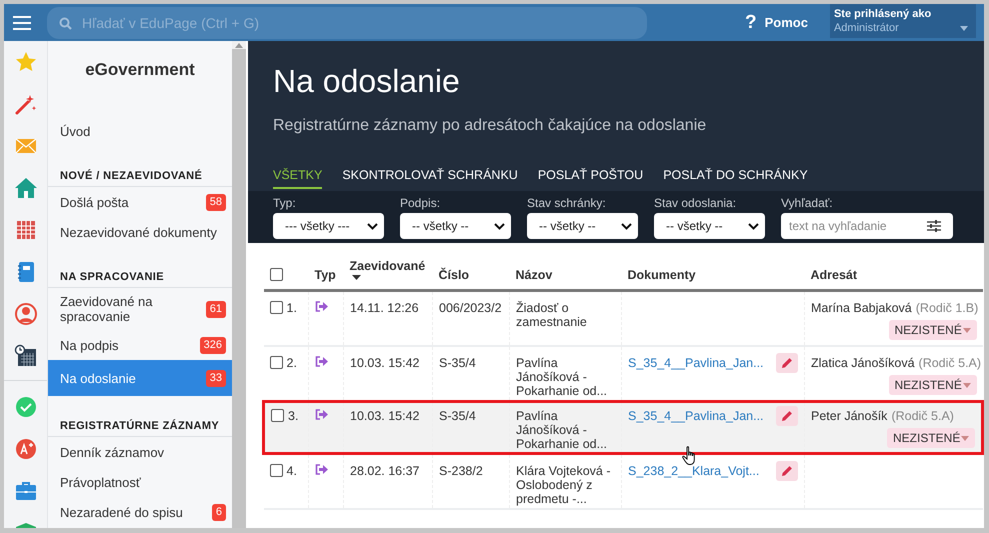 The width and height of the screenshot is (989, 533). I want to click on recipient-name: Zlatica Jánošíková, so click(863, 363).